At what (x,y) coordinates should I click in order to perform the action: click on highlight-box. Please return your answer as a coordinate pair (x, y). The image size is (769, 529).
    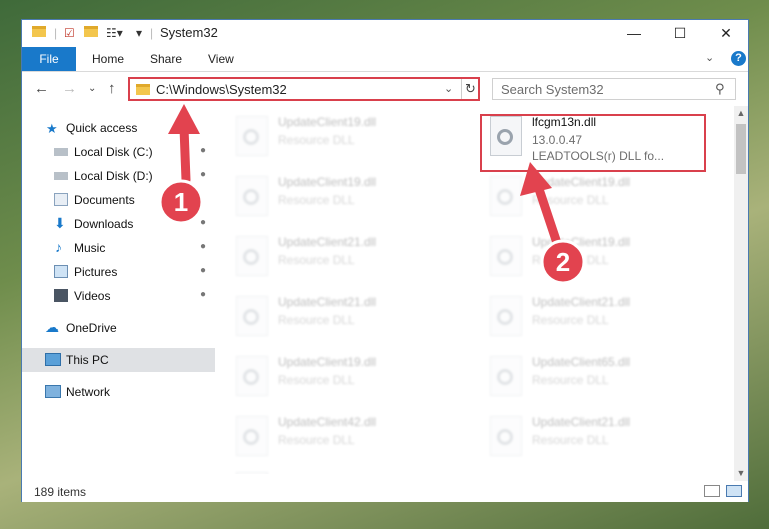
    Looking at the image, I should click on (593, 143).